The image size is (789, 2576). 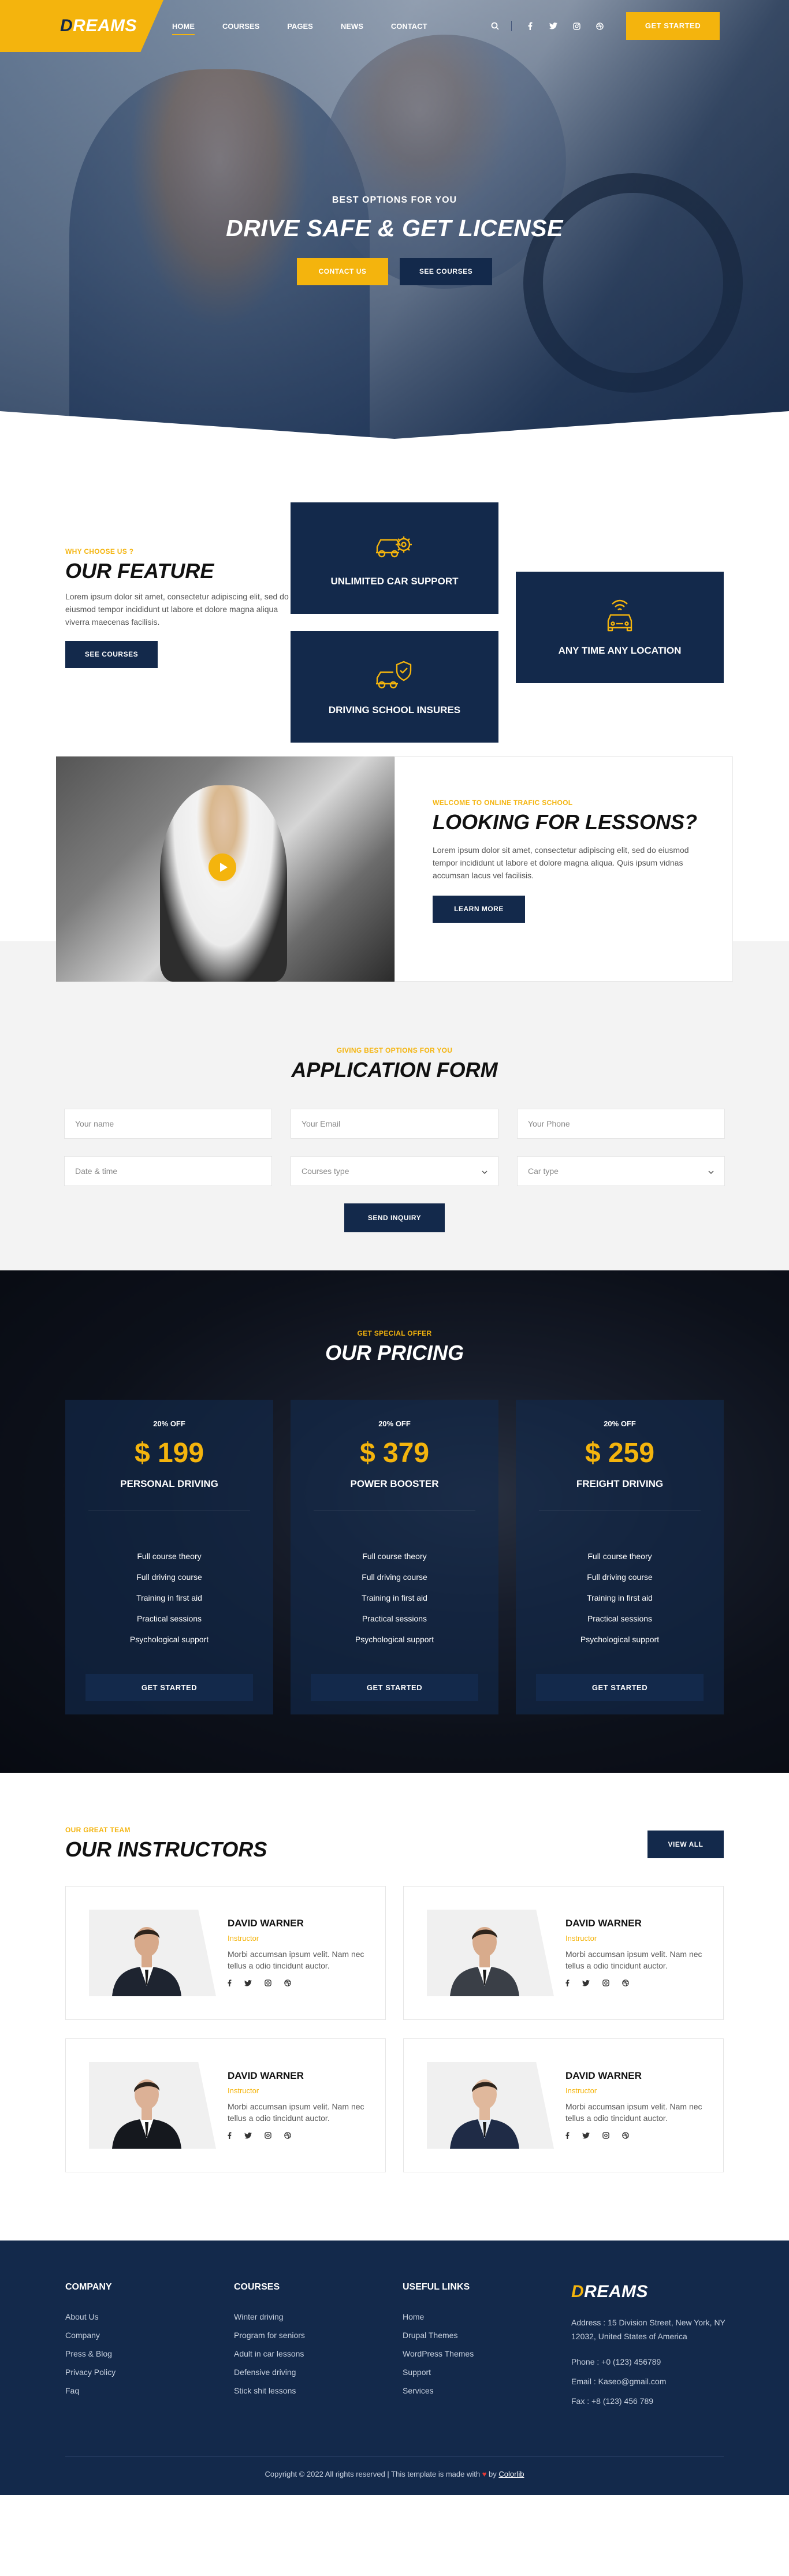 I want to click on footer-link: Adult in car lessons, so click(x=318, y=2353).